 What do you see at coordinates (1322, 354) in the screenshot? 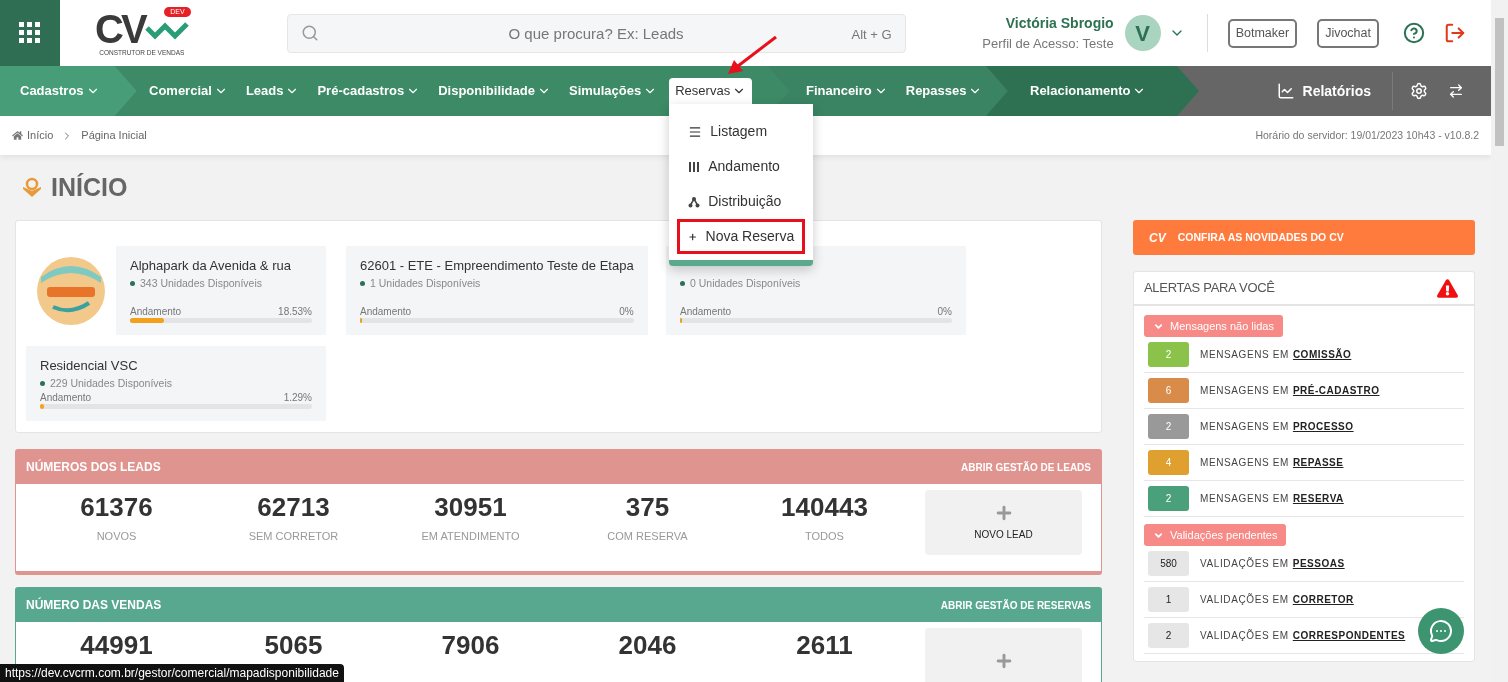
I see `alert-link: COMISSÃO` at bounding box center [1322, 354].